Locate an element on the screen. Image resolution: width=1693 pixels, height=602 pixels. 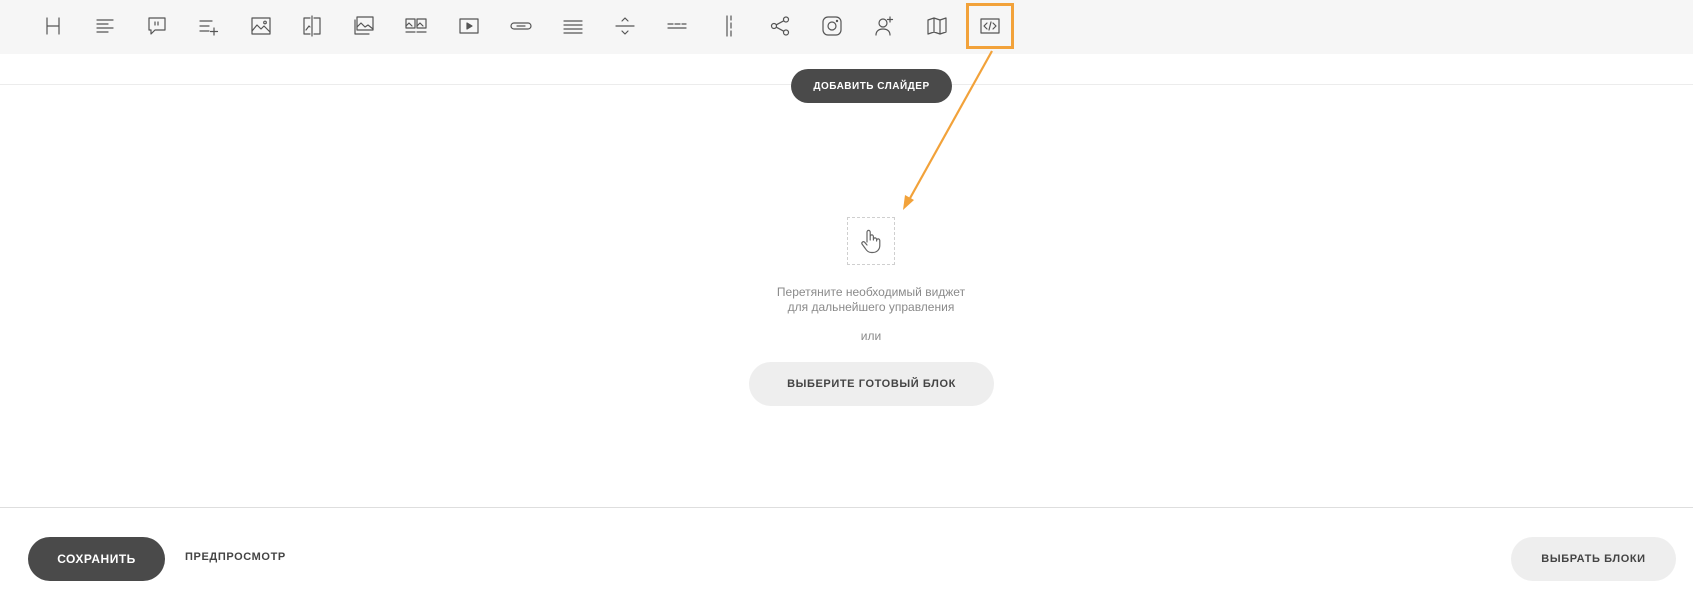
author-tool is located at coordinates (884, 26).